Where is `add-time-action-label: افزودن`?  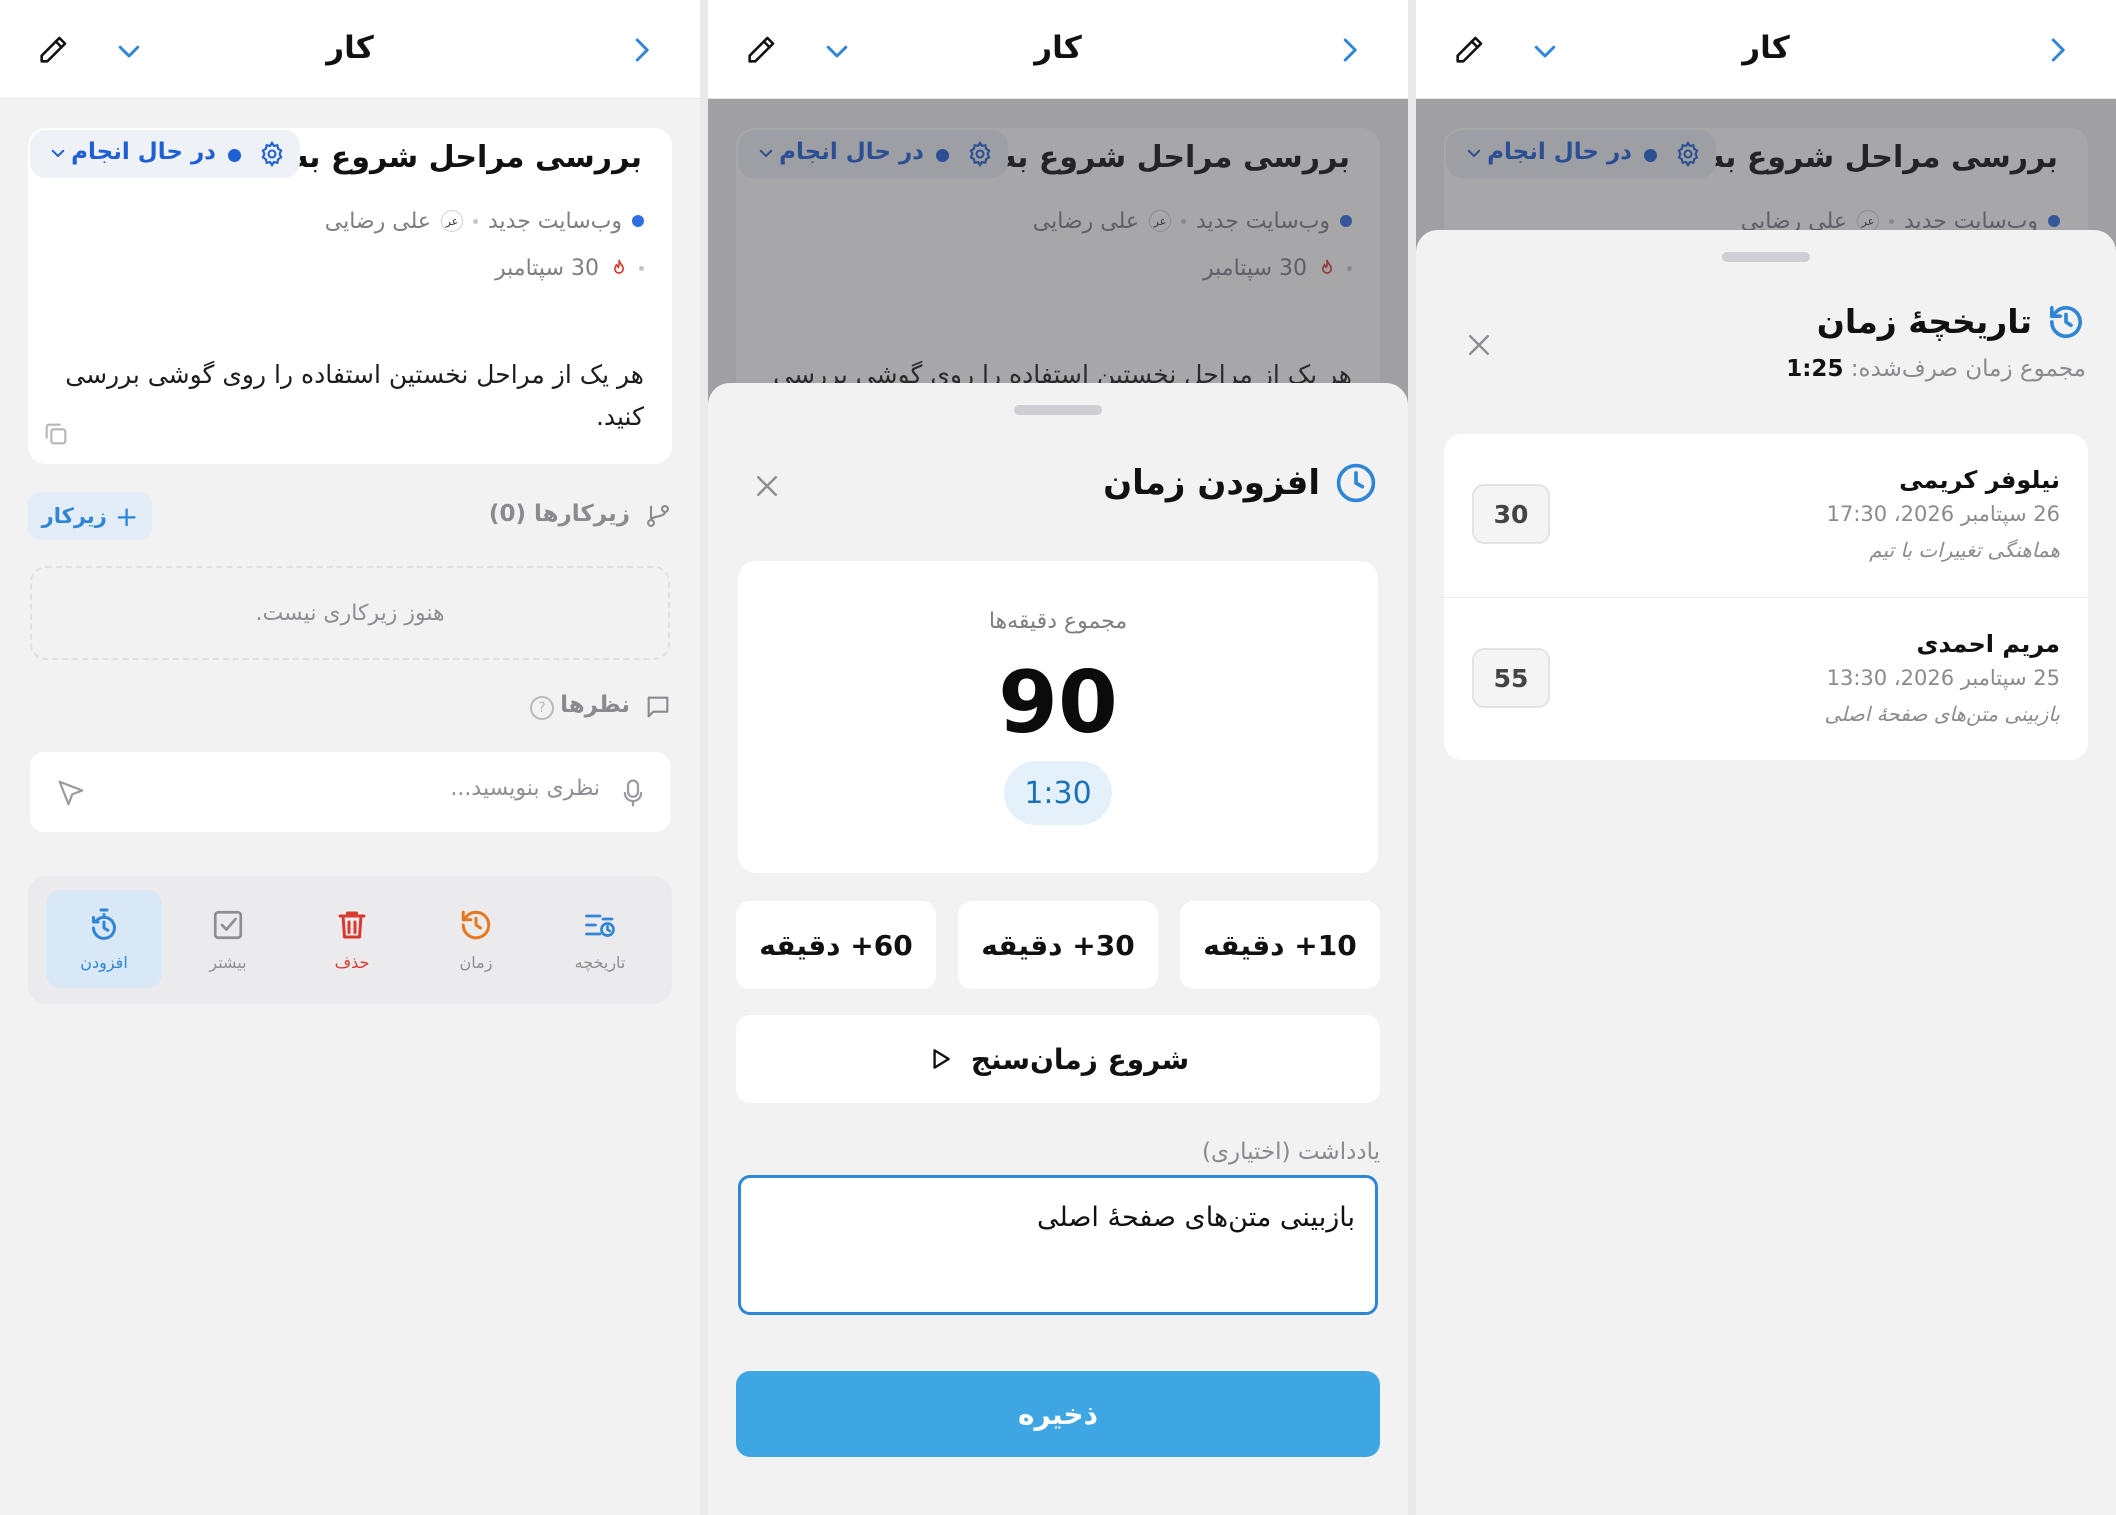
add-time-action-label: افزودن is located at coordinates (104, 962).